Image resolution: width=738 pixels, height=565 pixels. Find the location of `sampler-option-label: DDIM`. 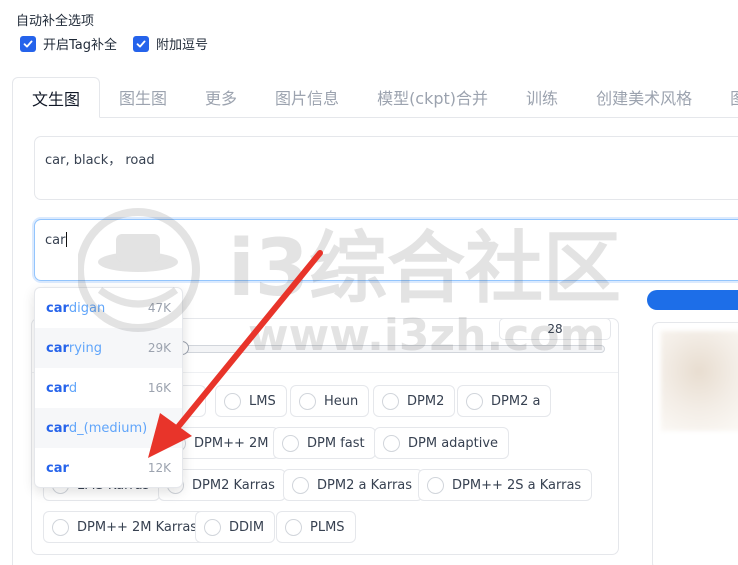

sampler-option-label: DDIM is located at coordinates (247, 527).